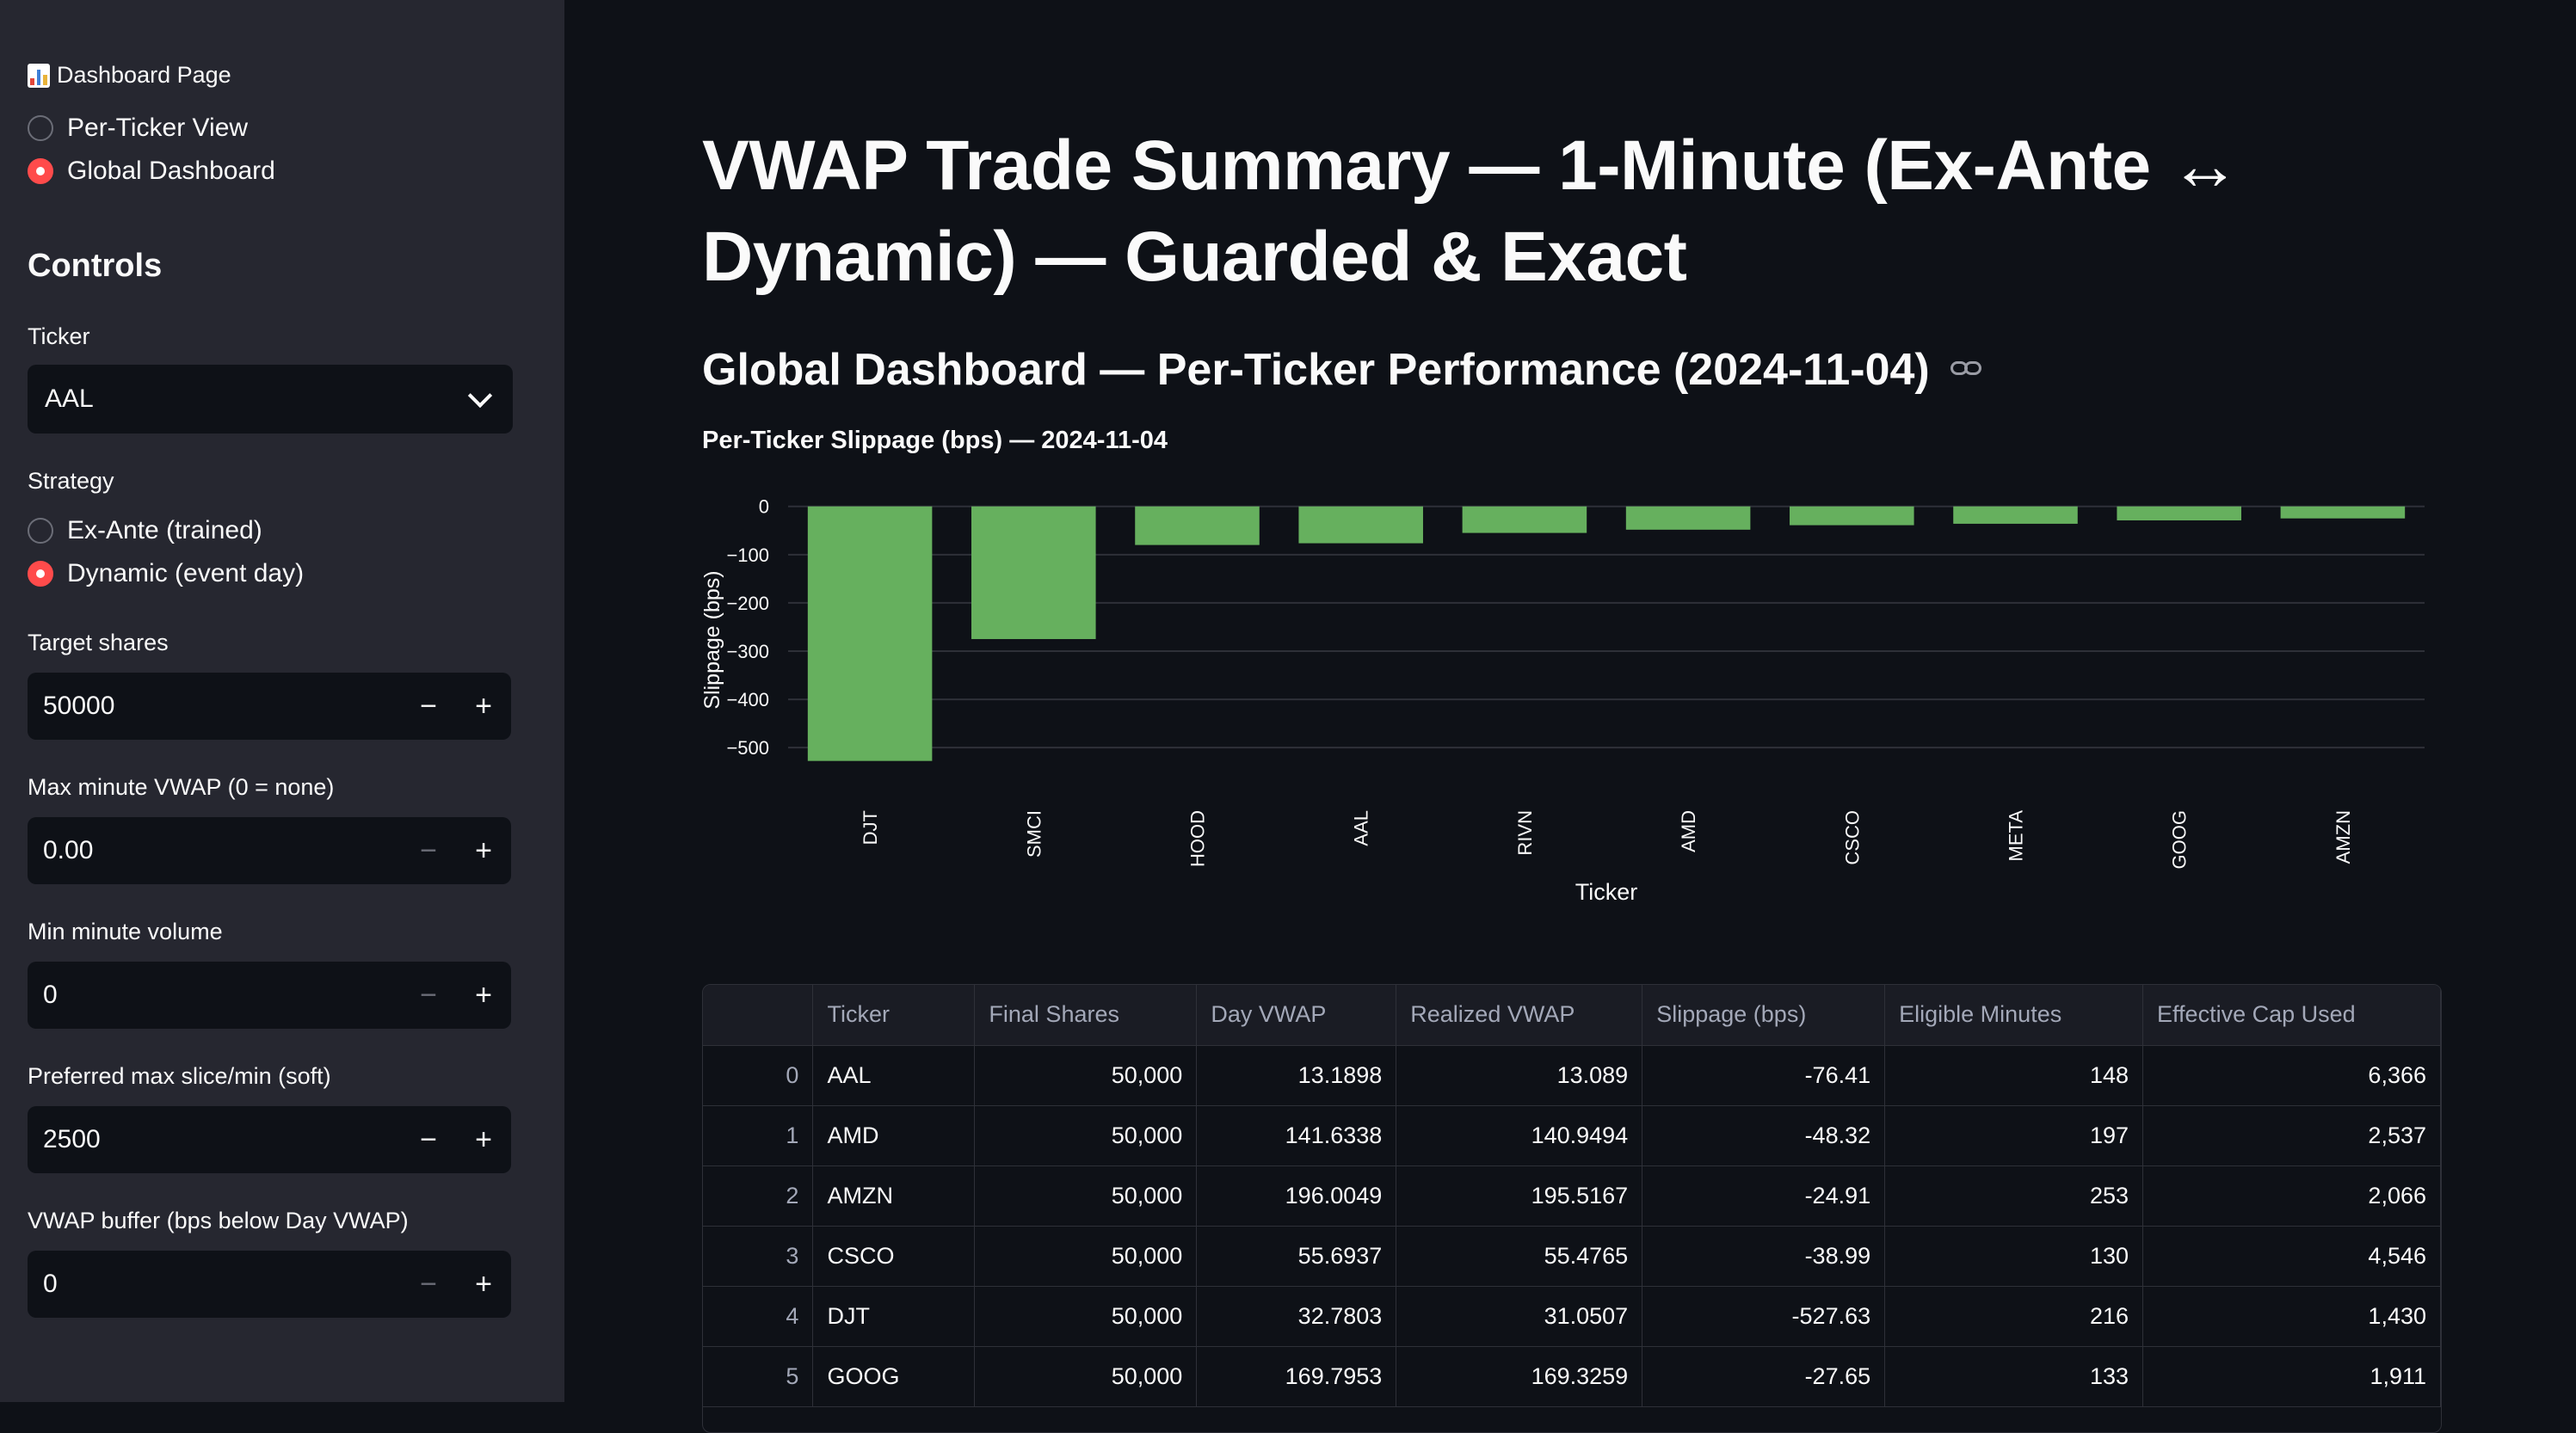 Image resolution: width=2576 pixels, height=1433 pixels. I want to click on vwap-buffer-input: 0 − +, so click(269, 1284).